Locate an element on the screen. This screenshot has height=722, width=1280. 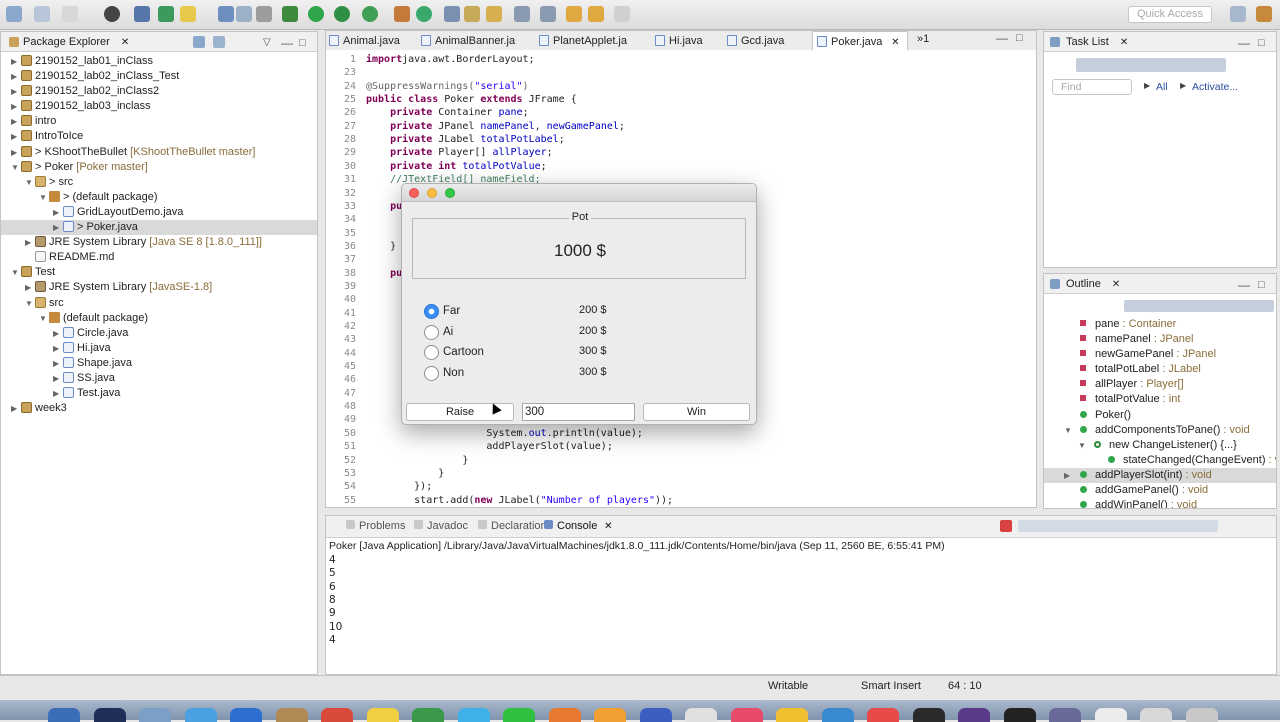
block-selection-icon is located at coordinates (226, 14).